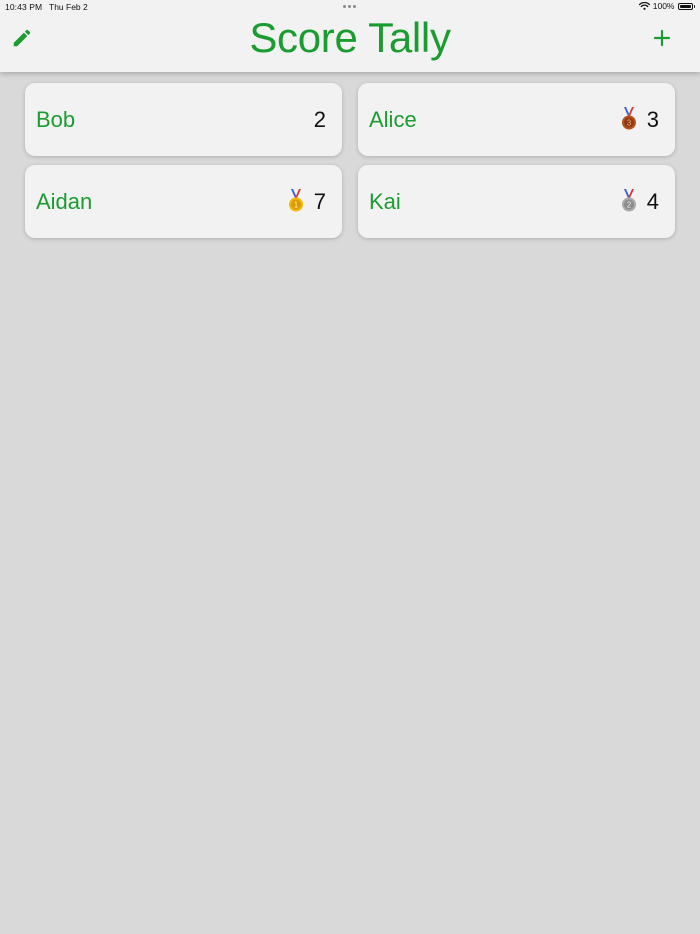 The image size is (700, 934). I want to click on gold-medal-icon: 1, so click(296, 201).